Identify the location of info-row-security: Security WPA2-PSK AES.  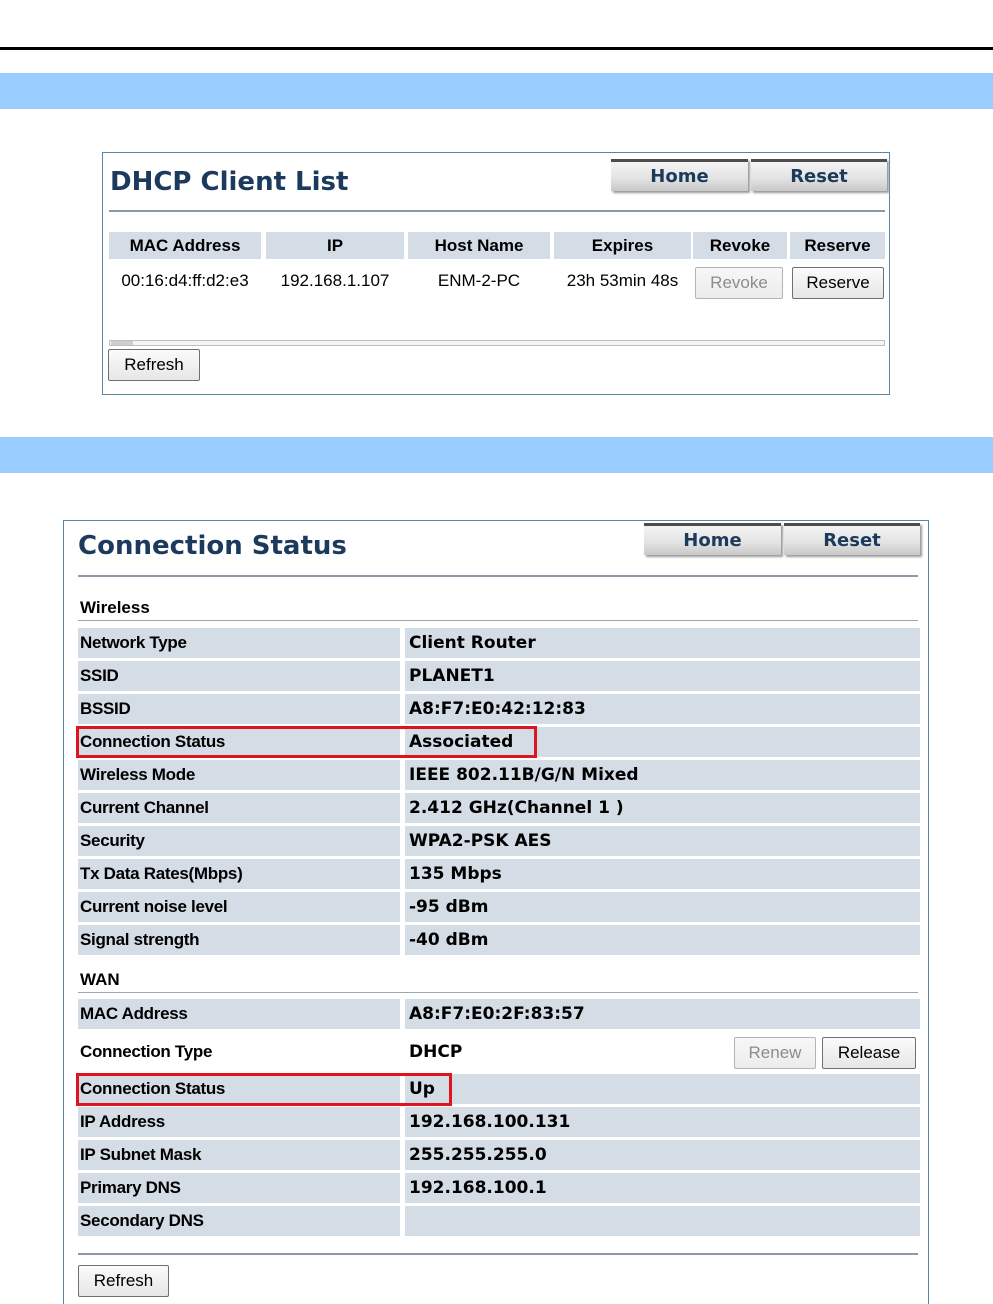
(499, 841).